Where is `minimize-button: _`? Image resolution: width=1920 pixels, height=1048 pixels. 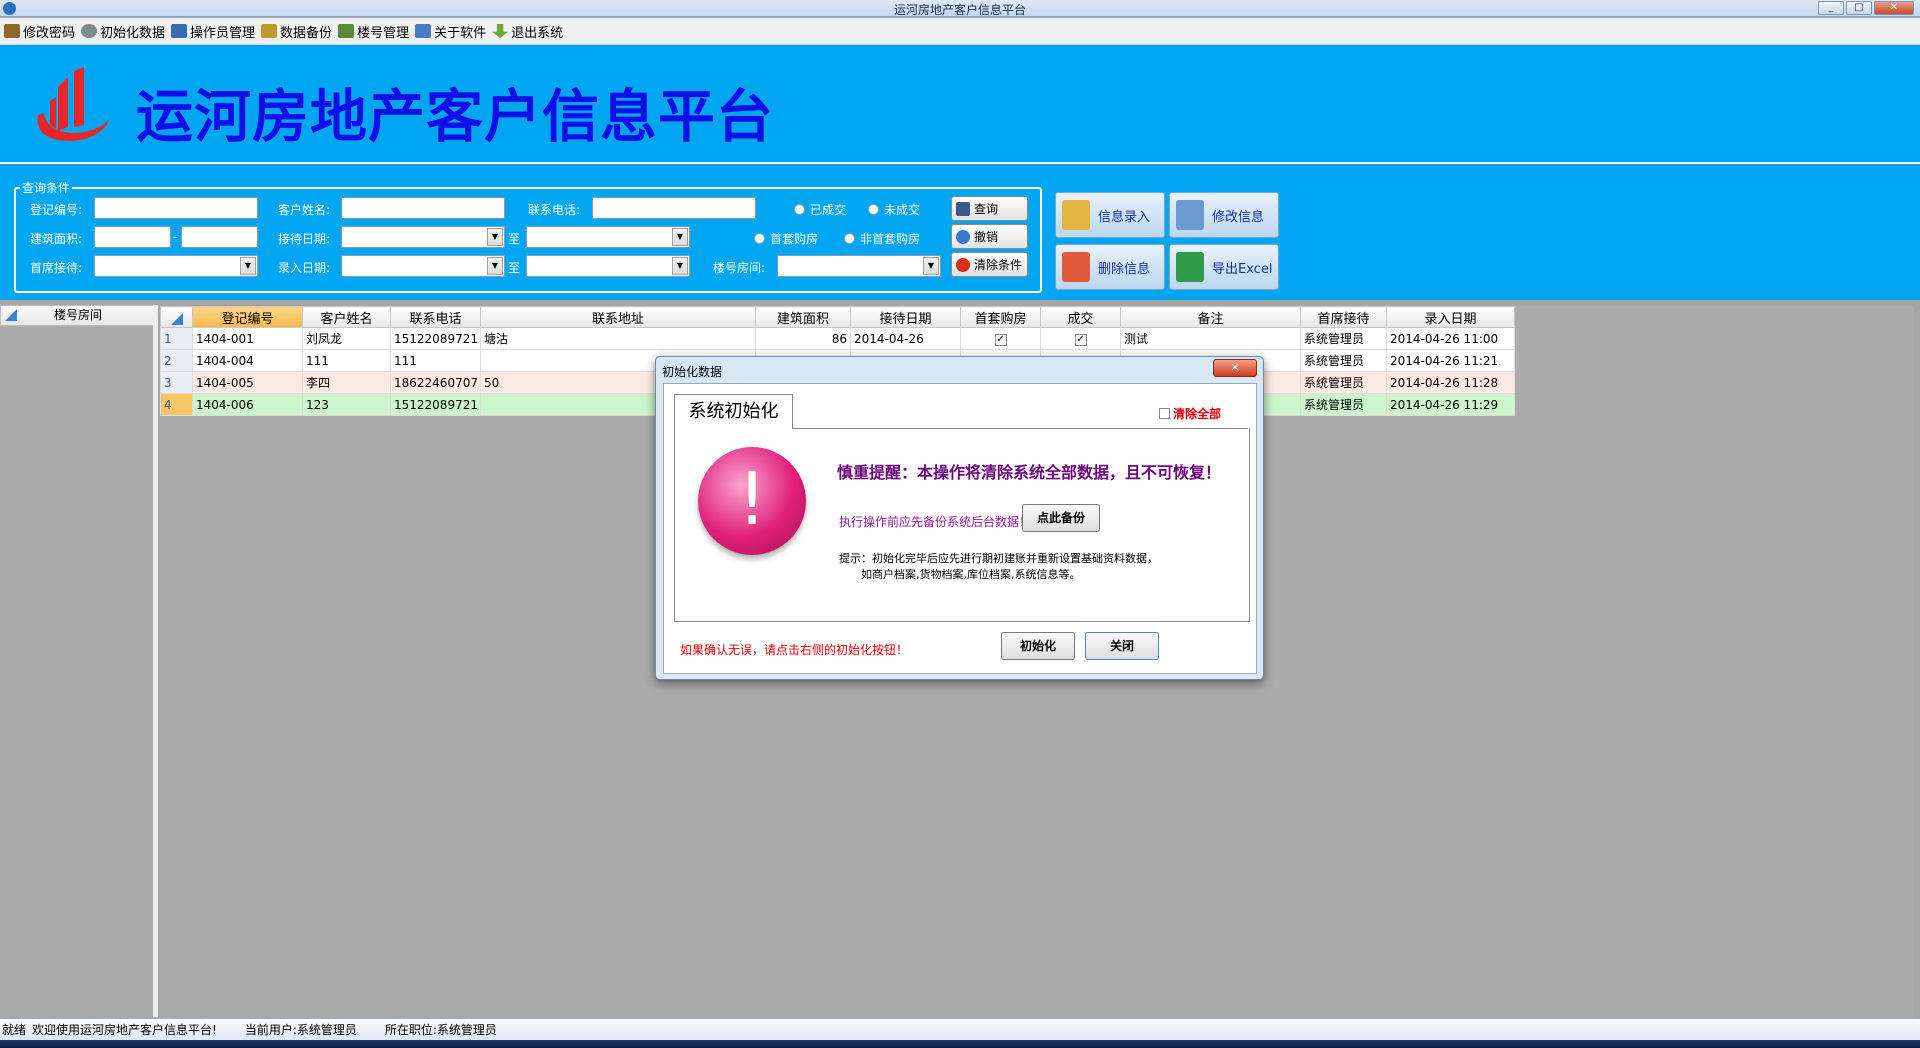
minimize-button: _ is located at coordinates (1831, 8).